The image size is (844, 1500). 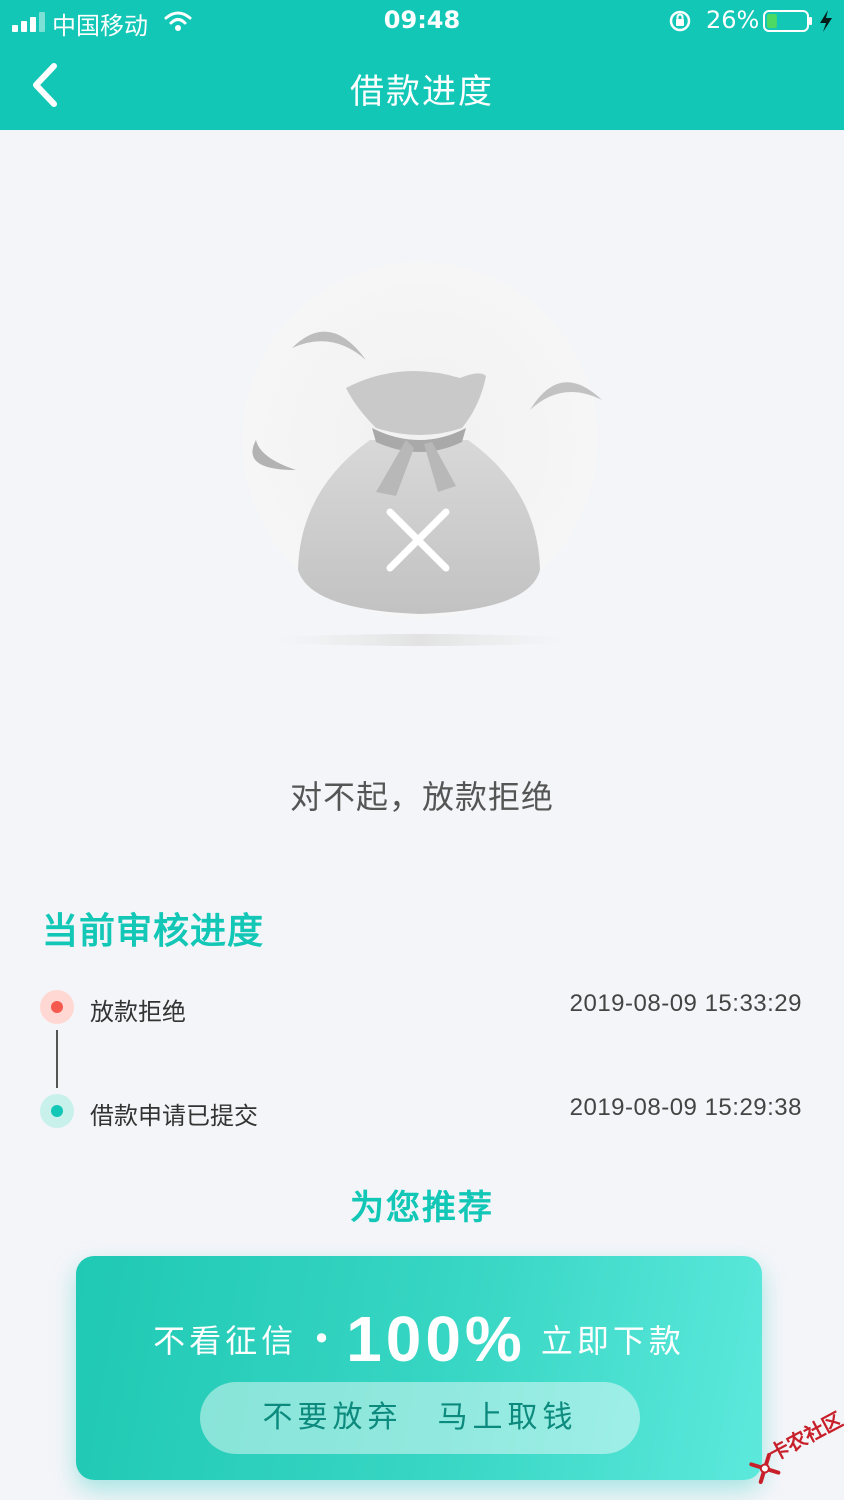 What do you see at coordinates (733, 20) in the screenshot?
I see `battery-percent: 26%` at bounding box center [733, 20].